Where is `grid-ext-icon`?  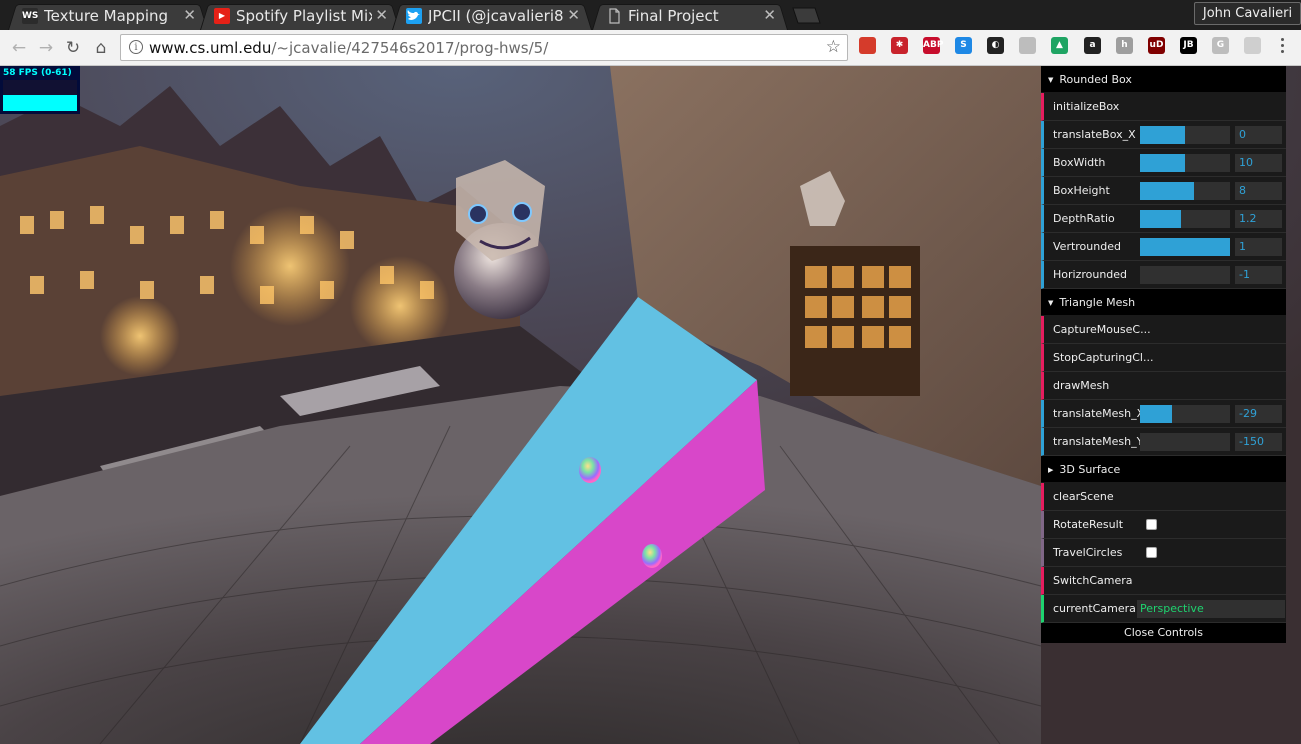
grid-ext-icon is located at coordinates (1252, 45).